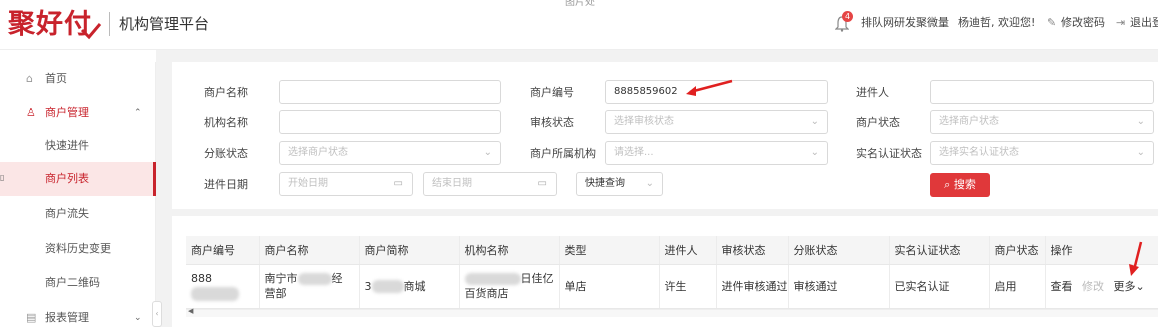 The width and height of the screenshot is (1158, 335). Describe the element at coordinates (997, 22) in the screenshot. I see `welcome-text: 杨迪哲, 欢迎您!` at that location.